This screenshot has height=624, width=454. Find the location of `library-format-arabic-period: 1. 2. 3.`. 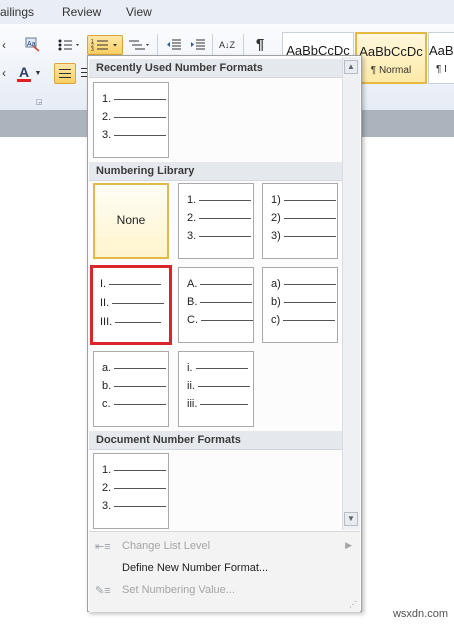

library-format-arabic-period: 1. 2. 3. is located at coordinates (216, 221).